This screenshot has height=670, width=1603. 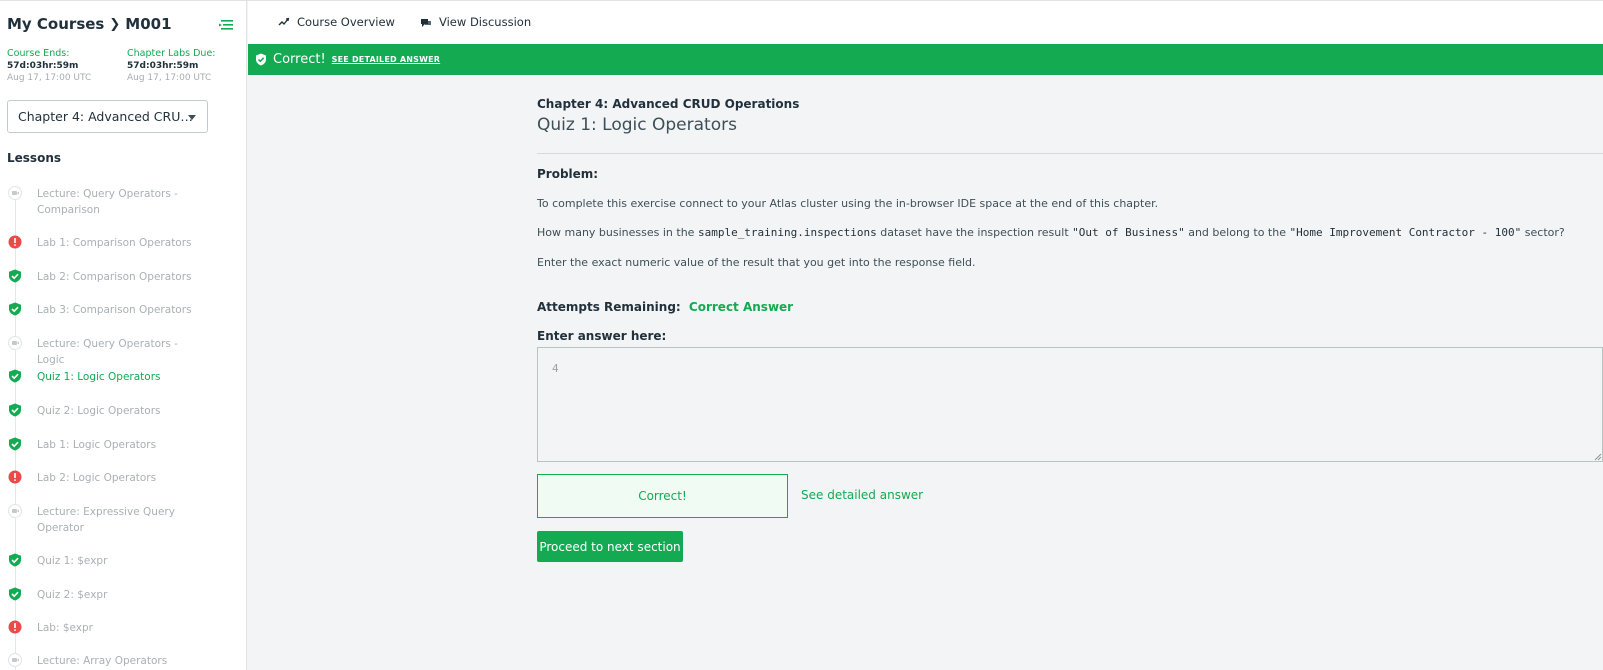 What do you see at coordinates (106, 520) in the screenshot?
I see `lesson-label: Lecture: Expressive Query Operator` at bounding box center [106, 520].